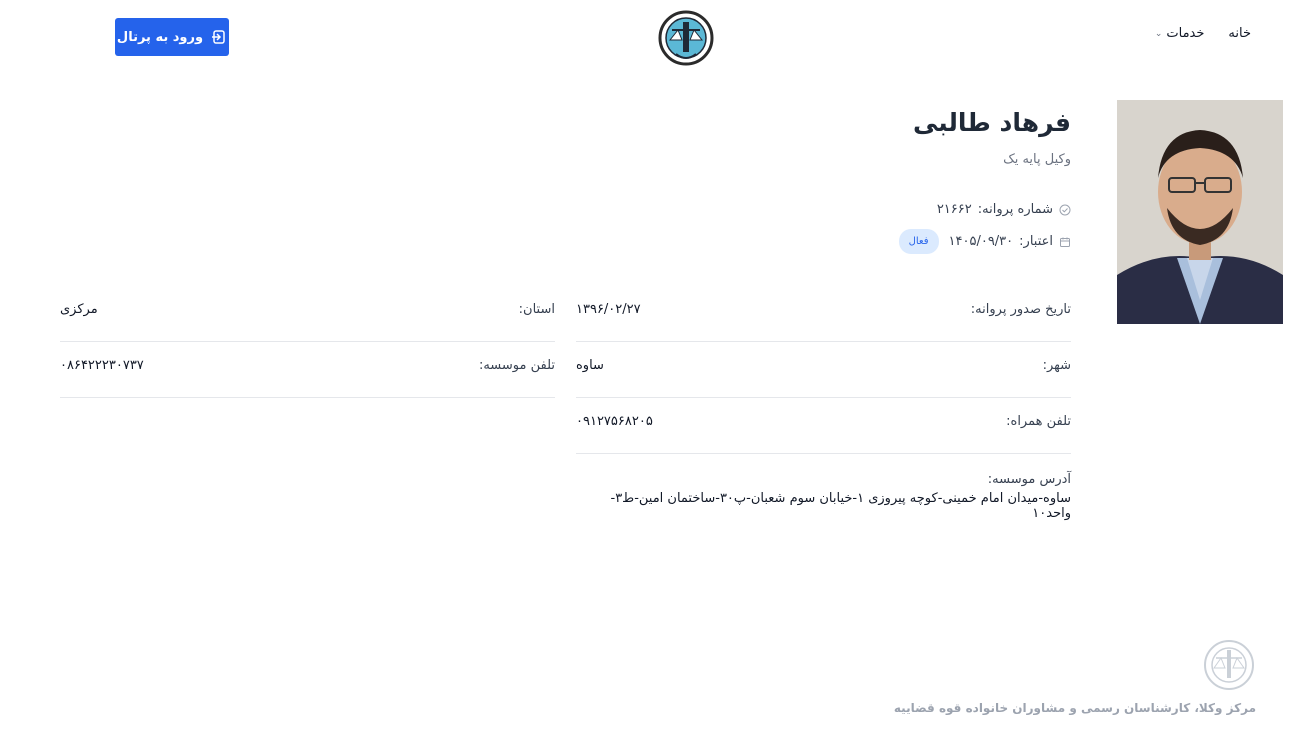 Image resolution: width=1311 pixels, height=738 pixels. What do you see at coordinates (823, 431) in the screenshot?
I see `mobile-field: تلفن همراه: ۰۹۱۲۷۵۶۸۲۰۵` at bounding box center [823, 431].